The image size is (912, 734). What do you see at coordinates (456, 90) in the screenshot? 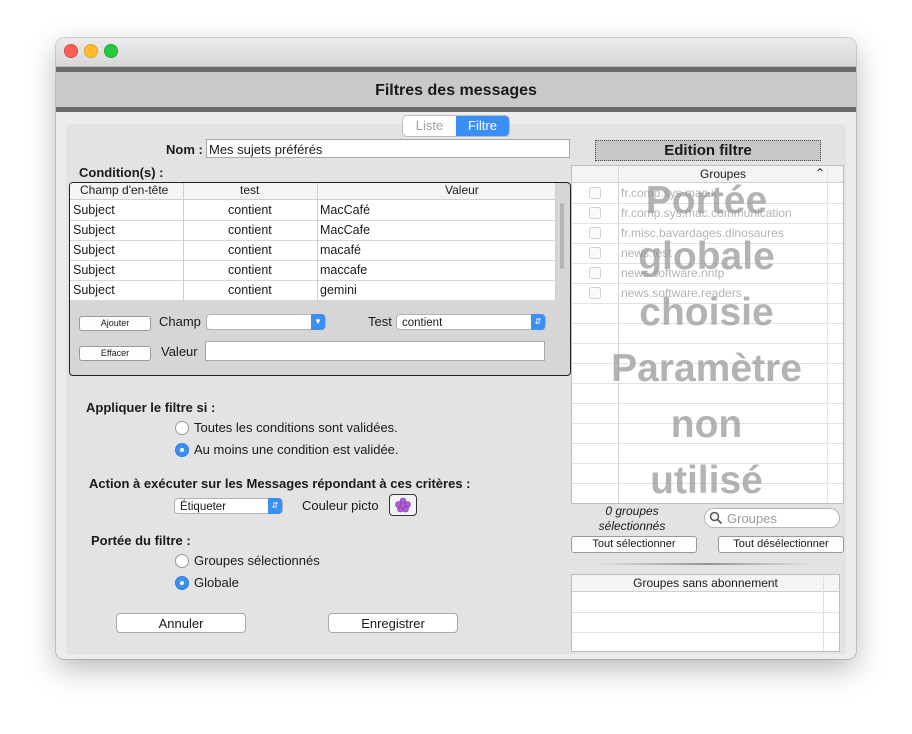
I see `page-title: Filtres des messages` at bounding box center [456, 90].